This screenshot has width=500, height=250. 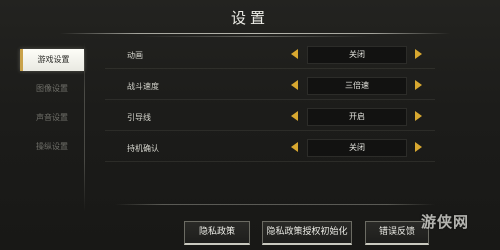 What do you see at coordinates (357, 86) in the screenshot?
I see `setting-value: 三倍速` at bounding box center [357, 86].